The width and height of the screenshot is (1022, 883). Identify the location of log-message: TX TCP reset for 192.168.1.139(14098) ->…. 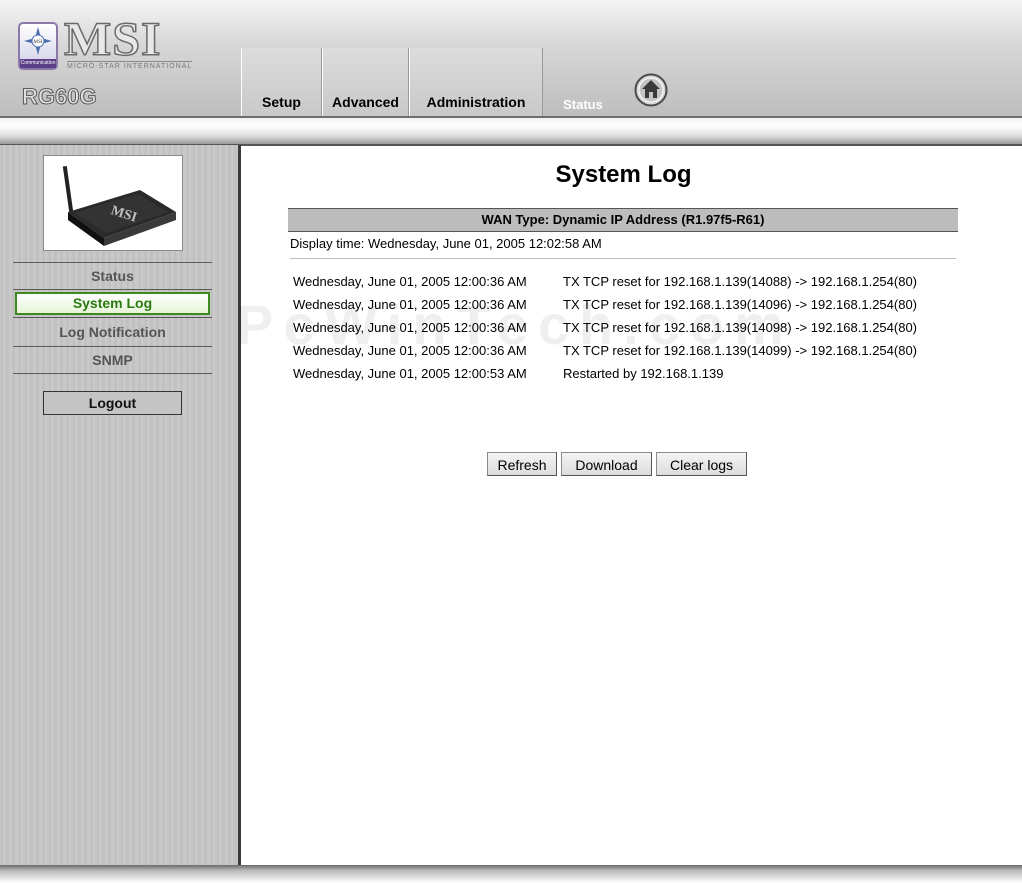
(740, 327).